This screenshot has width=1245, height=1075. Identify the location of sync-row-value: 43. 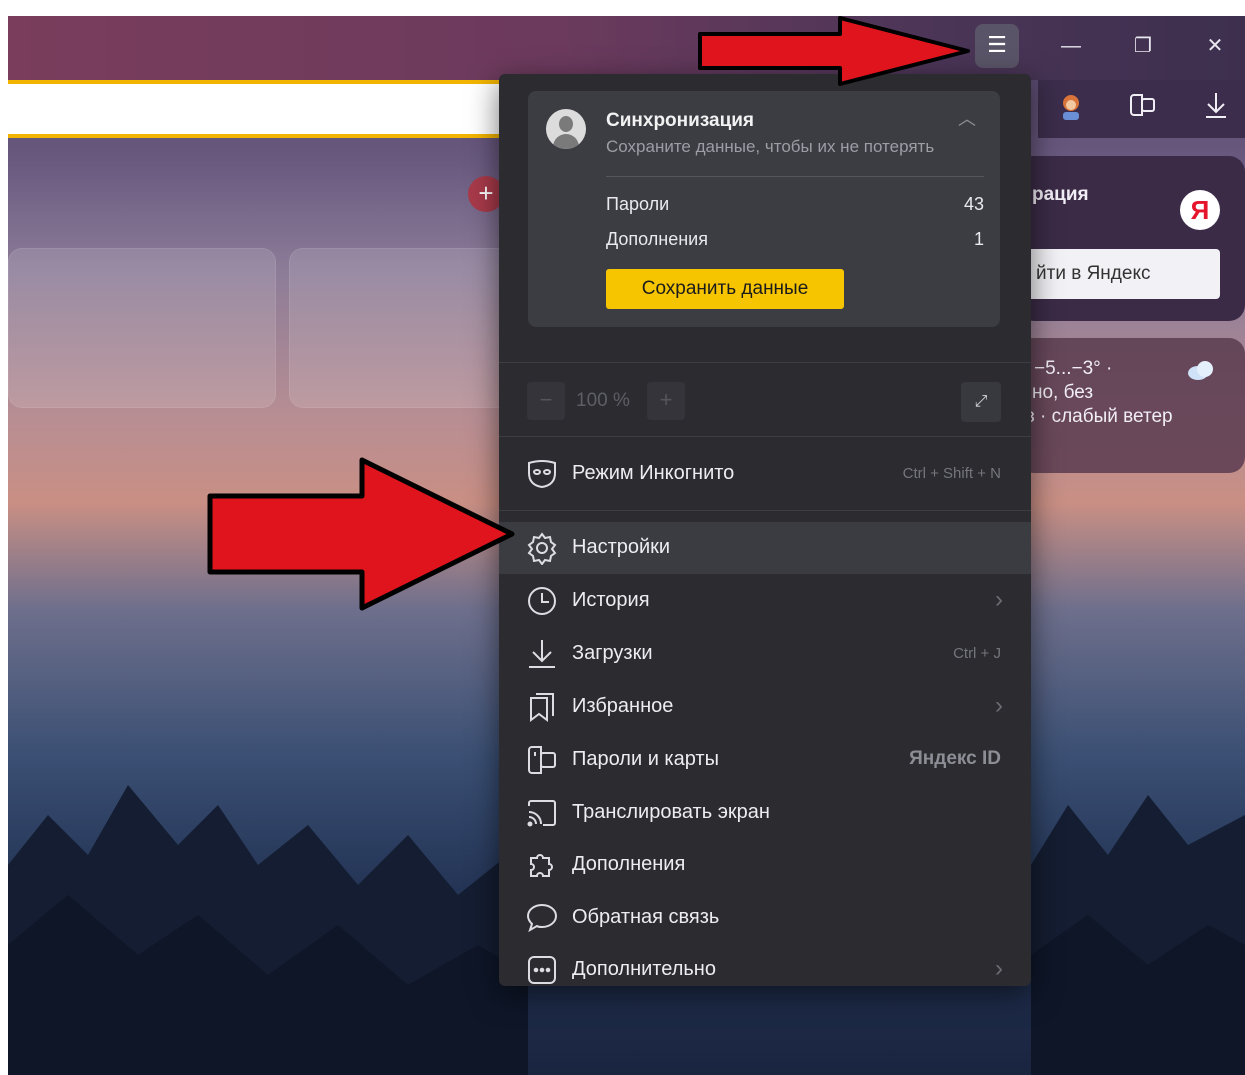
(973, 204).